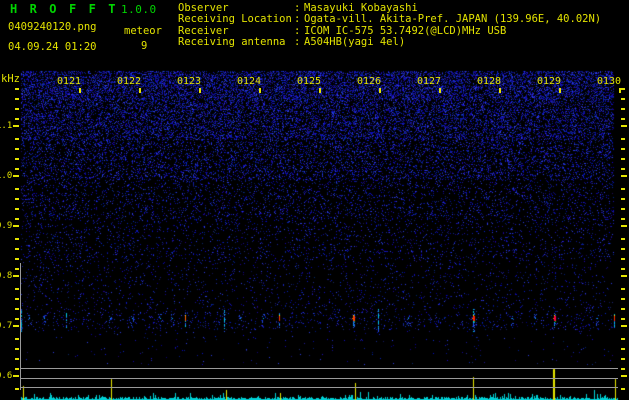 The height and width of the screenshot is (400, 629). I want to click on x-axis-tick-label: 0123, so click(189, 81).